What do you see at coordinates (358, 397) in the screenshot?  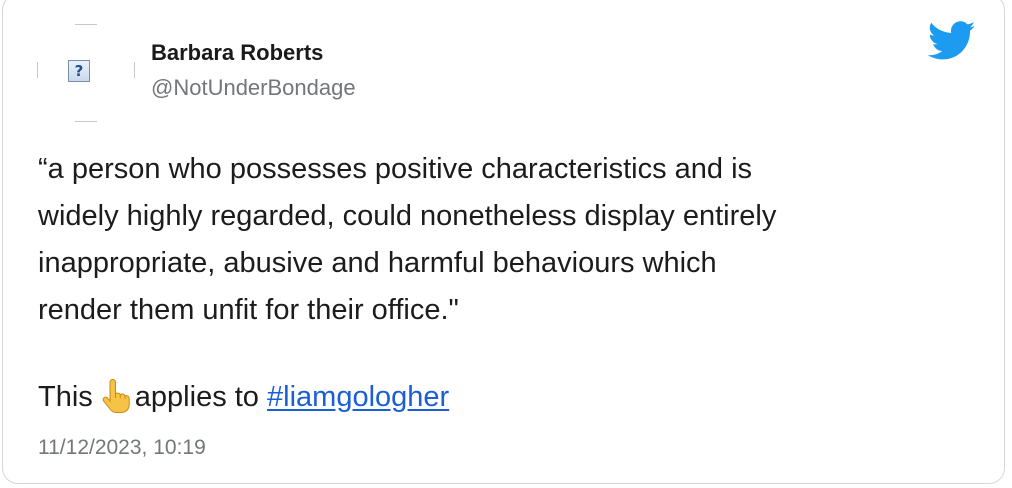 I see `hashtag-link: #liamgologher` at bounding box center [358, 397].